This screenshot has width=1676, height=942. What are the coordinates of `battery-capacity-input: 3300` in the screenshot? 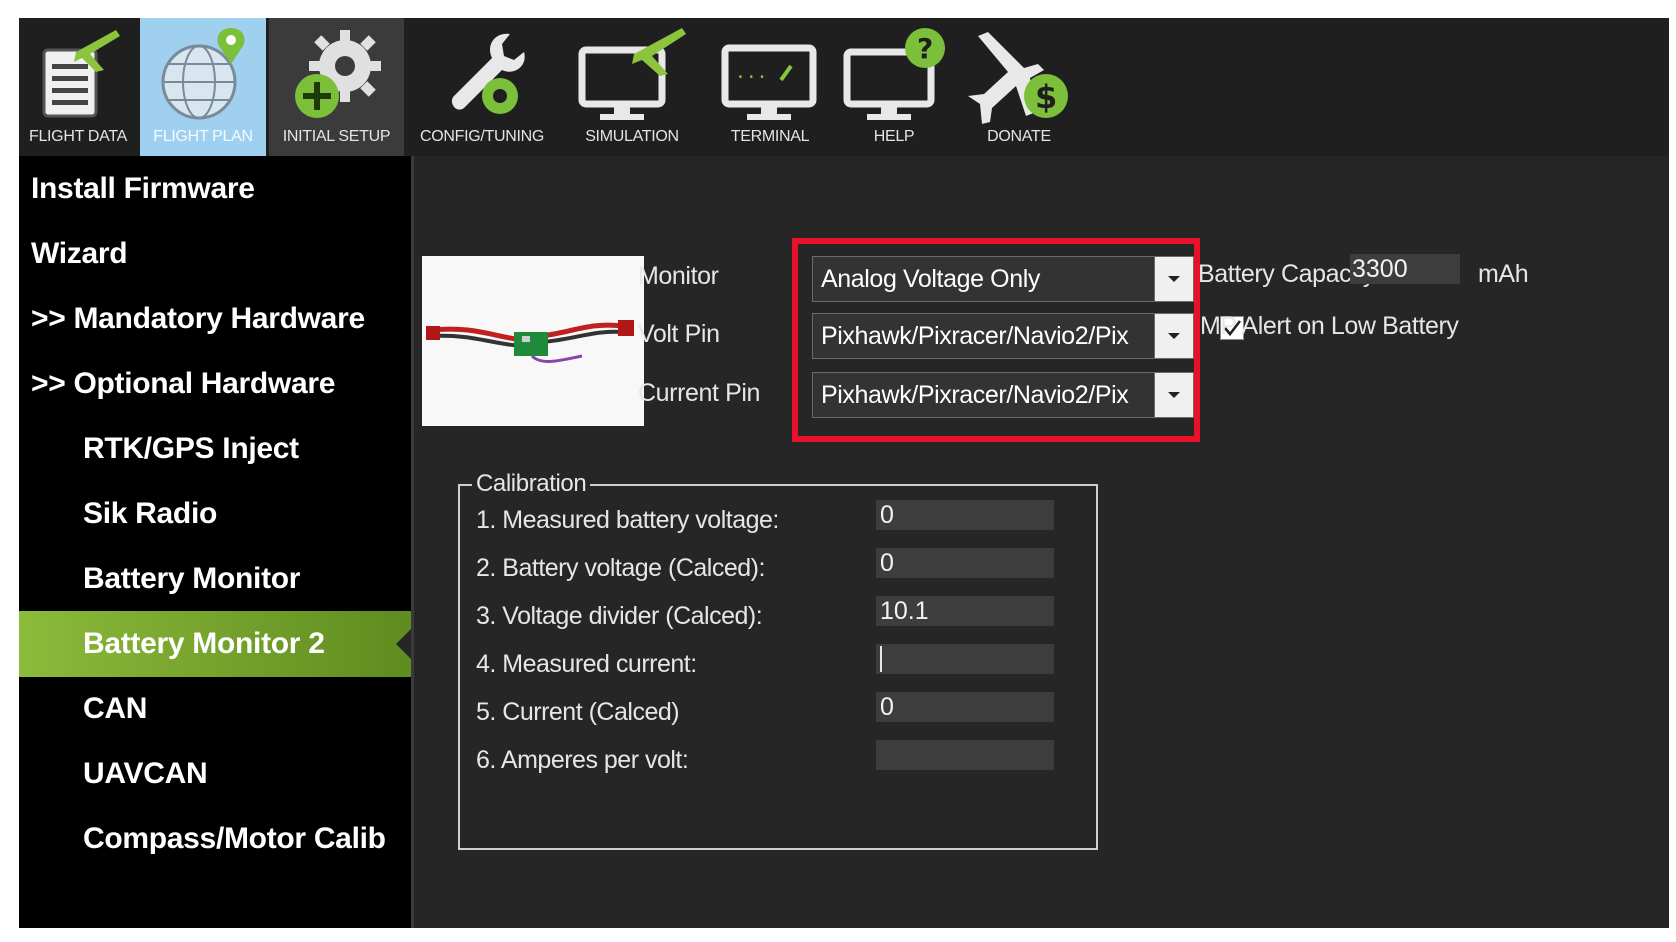 It's located at (1405, 269).